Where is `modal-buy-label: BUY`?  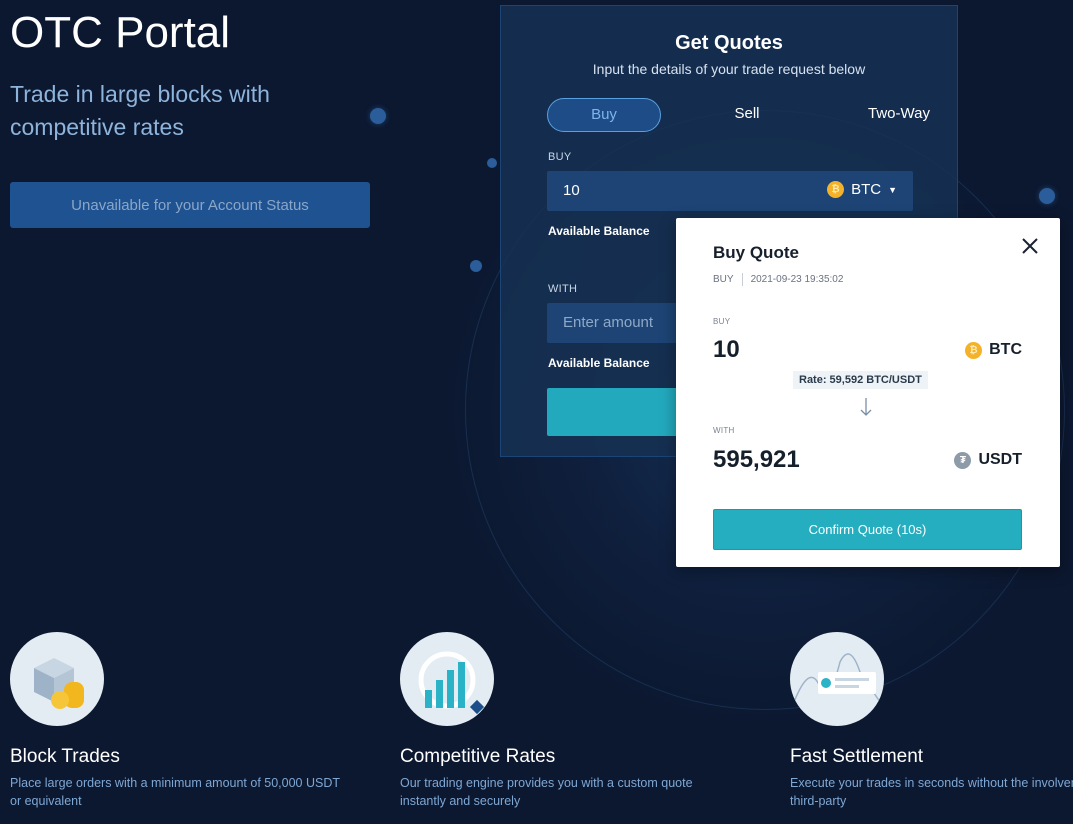
modal-buy-label: BUY is located at coordinates (722, 321).